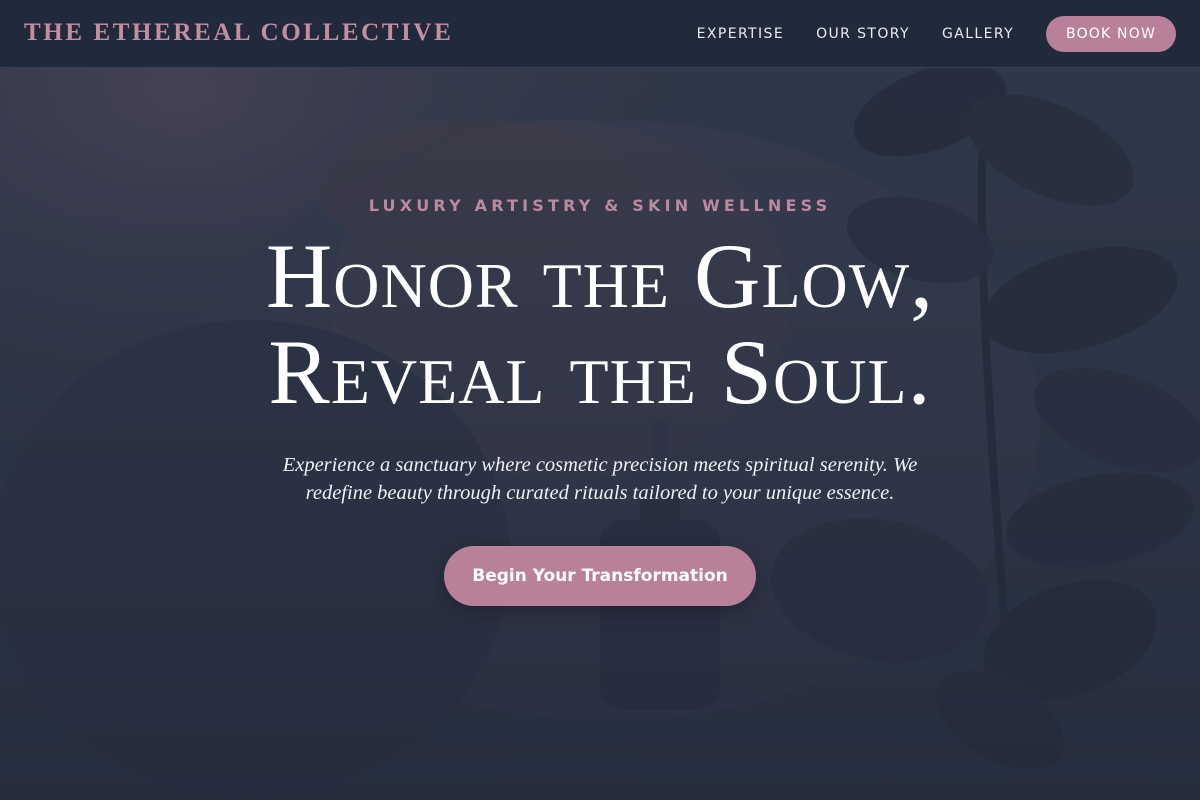  What do you see at coordinates (600, 205) in the screenshot?
I see `hero-eyebrow: LUXURY ARTISTRY & SKIN WELLNESS` at bounding box center [600, 205].